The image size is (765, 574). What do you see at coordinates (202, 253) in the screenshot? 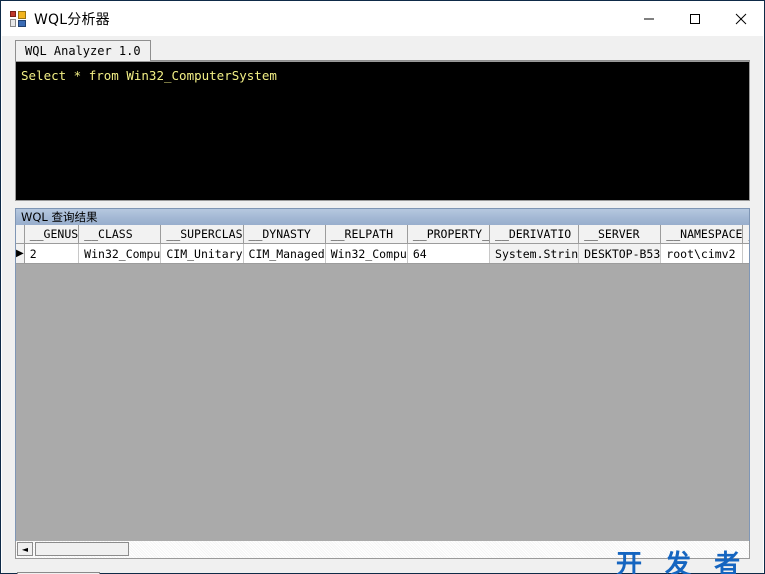
I see `cell-superclass: CIM_Unitary` at bounding box center [202, 253].